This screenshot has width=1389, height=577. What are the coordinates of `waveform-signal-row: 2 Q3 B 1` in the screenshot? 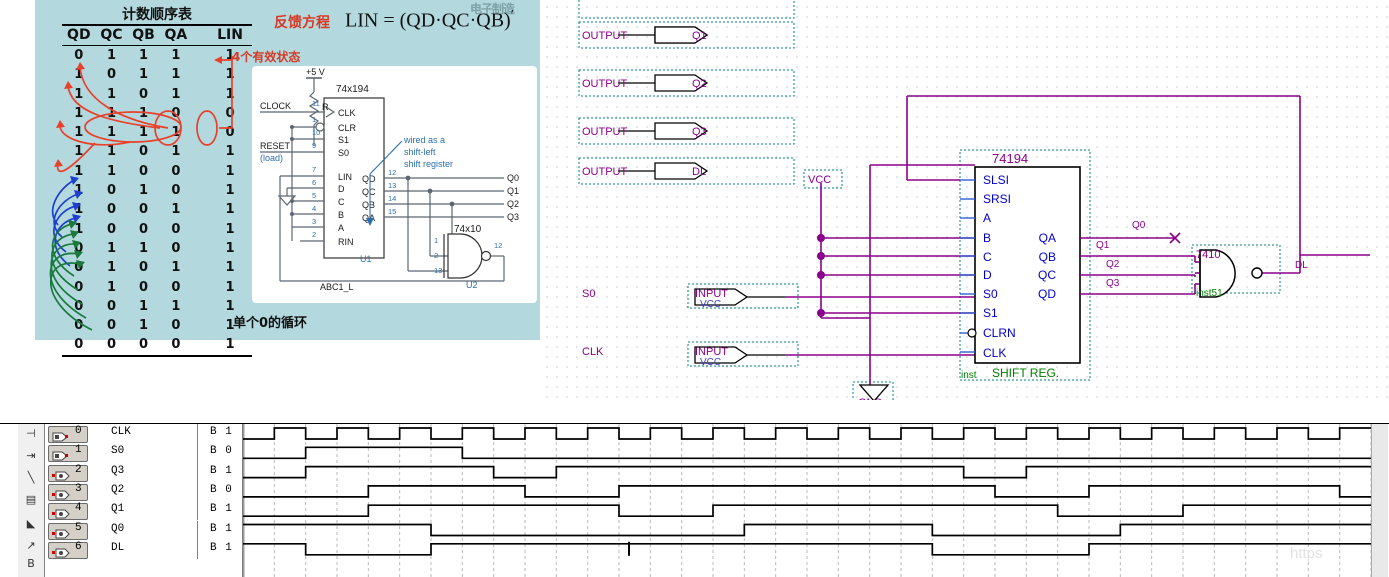 It's located at (143, 472).